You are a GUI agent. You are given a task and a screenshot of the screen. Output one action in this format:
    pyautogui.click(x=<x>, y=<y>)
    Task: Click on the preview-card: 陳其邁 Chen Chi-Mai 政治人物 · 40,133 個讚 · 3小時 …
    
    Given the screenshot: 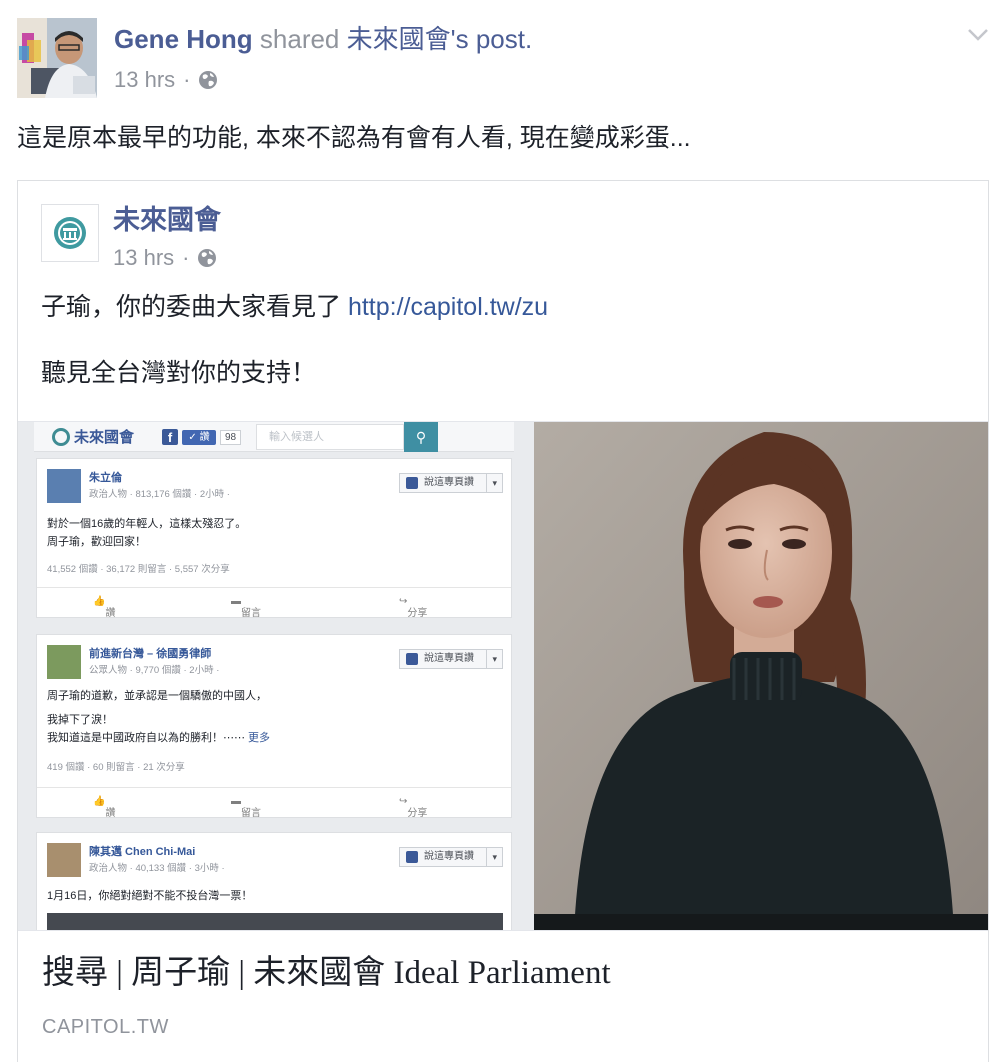 What is the action you would take?
    pyautogui.click(x=274, y=881)
    